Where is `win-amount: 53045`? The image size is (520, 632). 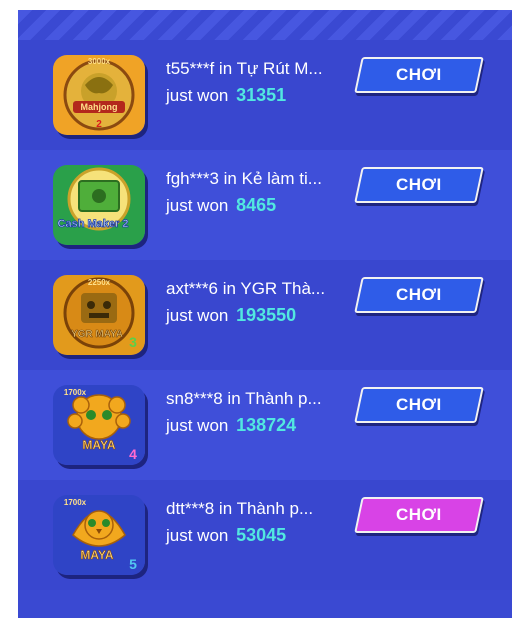
win-amount: 53045 is located at coordinates (261, 535).